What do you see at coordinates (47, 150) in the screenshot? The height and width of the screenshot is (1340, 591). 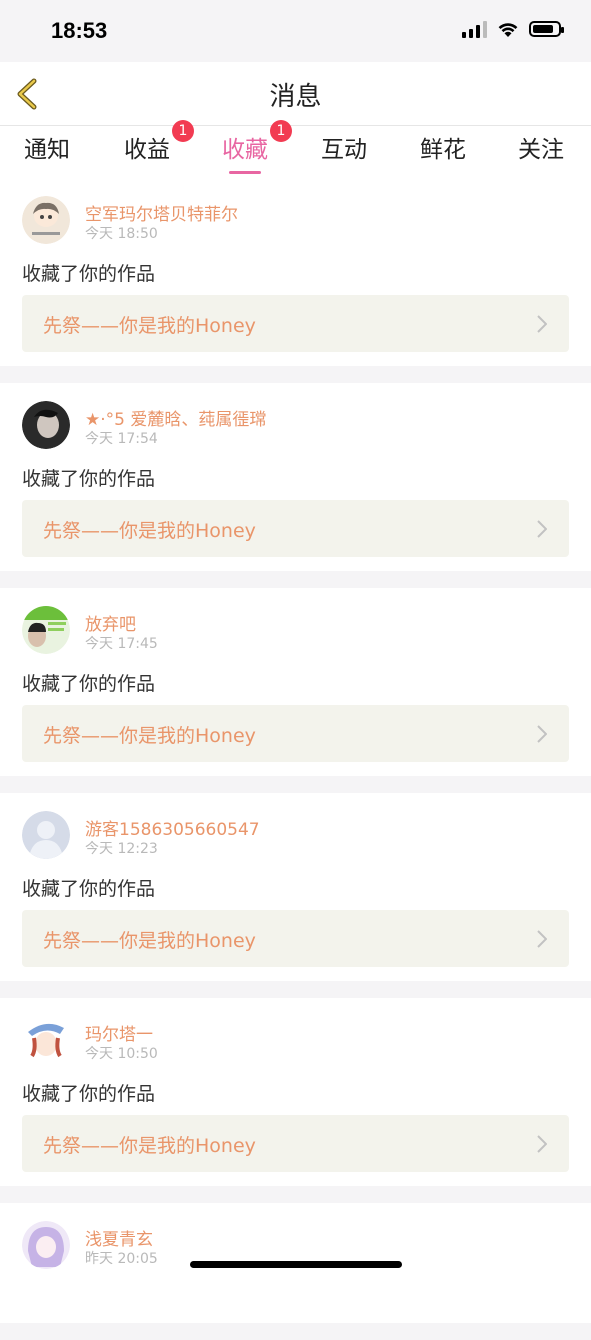 I see `tab-label: 通知` at bounding box center [47, 150].